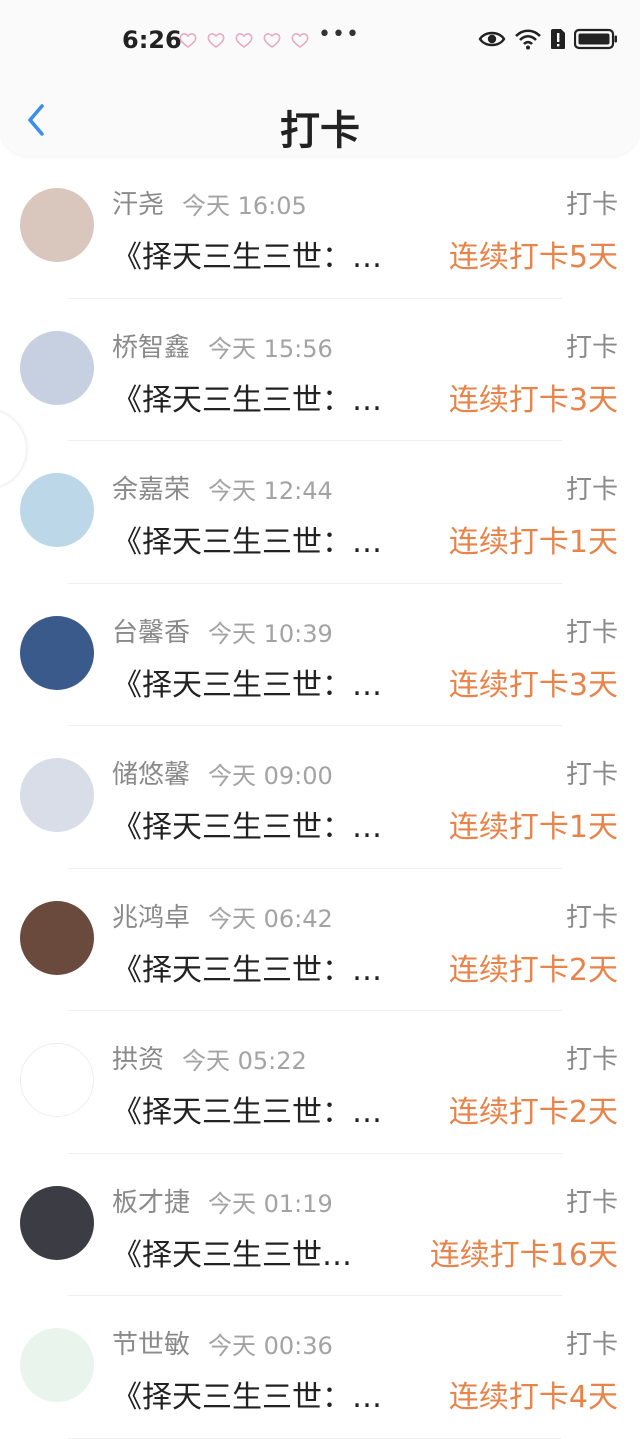  Describe the element at coordinates (270, 1346) in the screenshot. I see `checkin-time: 今天 00:36` at that location.